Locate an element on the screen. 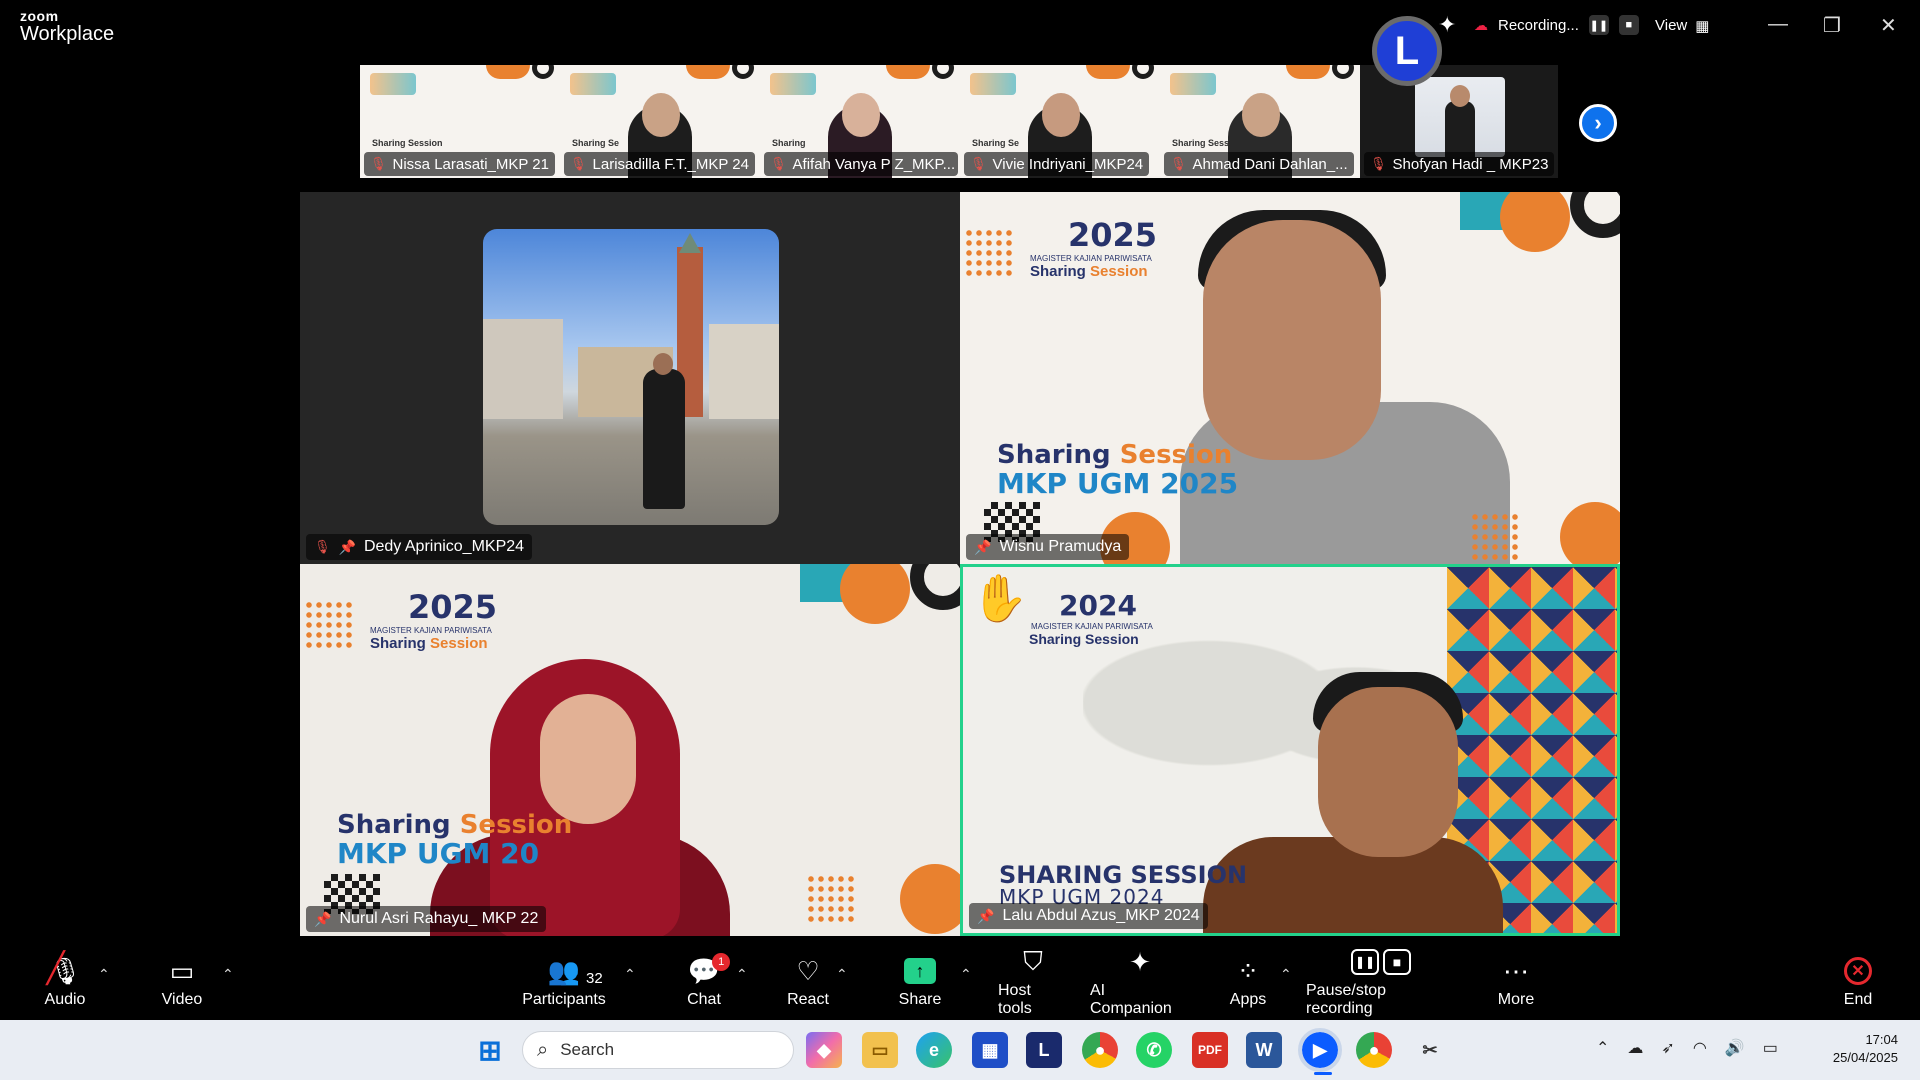 The width and height of the screenshot is (1920, 1080). location-icon: ➶ is located at coordinates (1667, 1048).